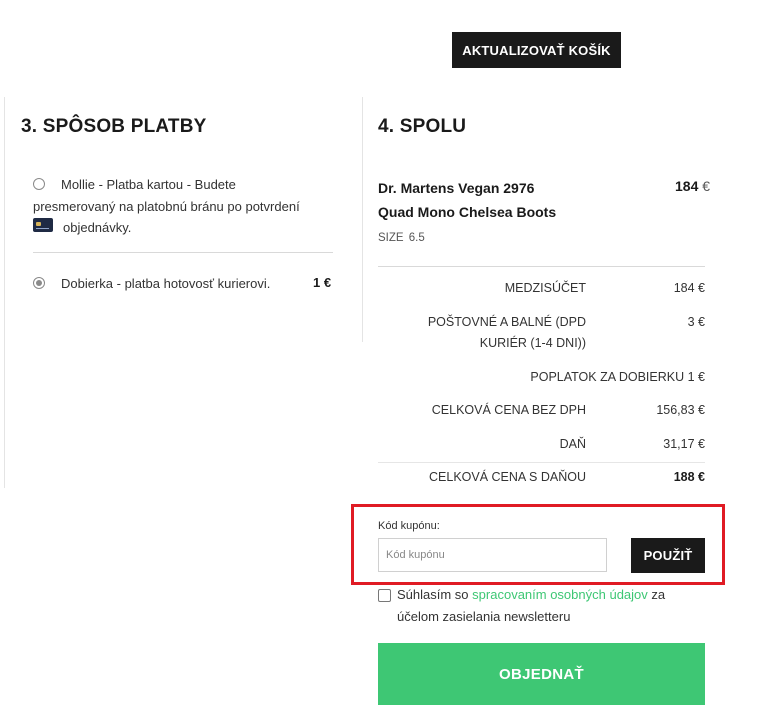 The height and width of the screenshot is (714, 767). What do you see at coordinates (541, 266) in the screenshot?
I see `summary-divider-top` at bounding box center [541, 266].